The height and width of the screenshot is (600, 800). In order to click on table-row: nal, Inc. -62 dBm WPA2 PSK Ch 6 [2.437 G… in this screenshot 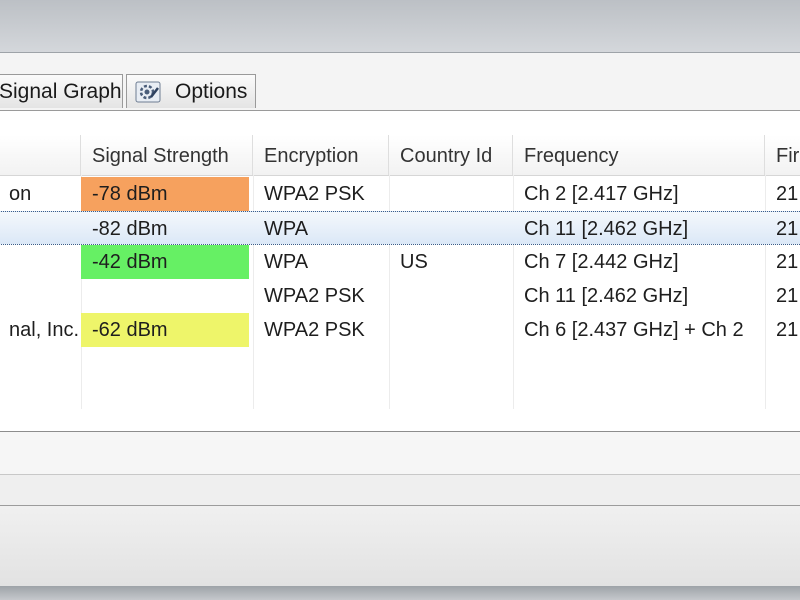, I will do `click(400, 330)`.